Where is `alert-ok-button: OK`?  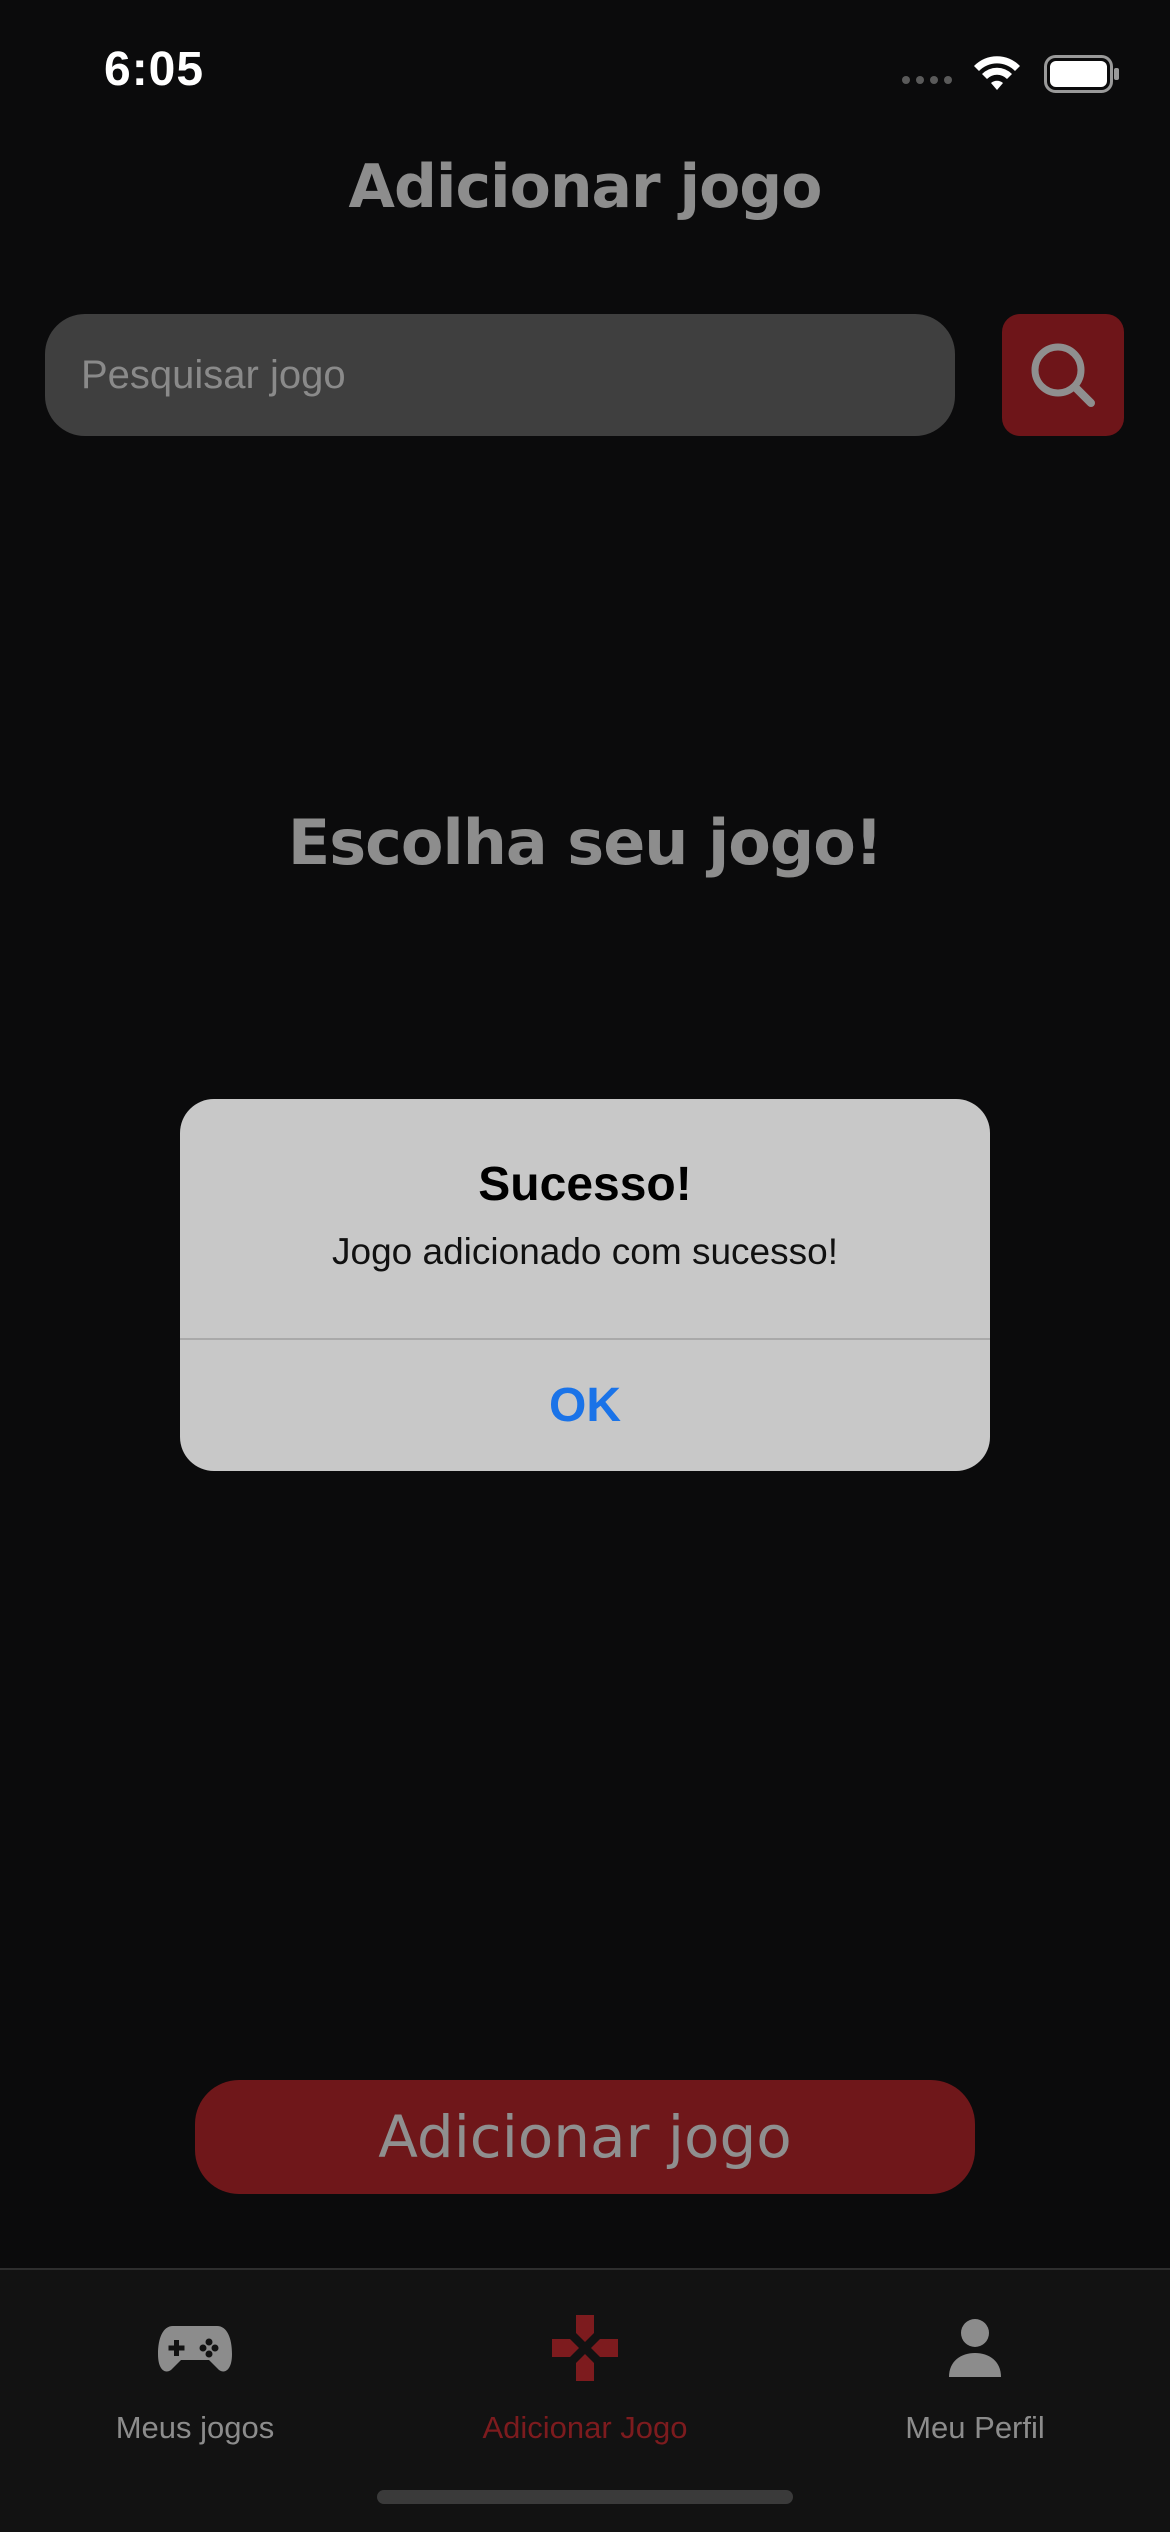
alert-ok-button: OK is located at coordinates (585, 1405).